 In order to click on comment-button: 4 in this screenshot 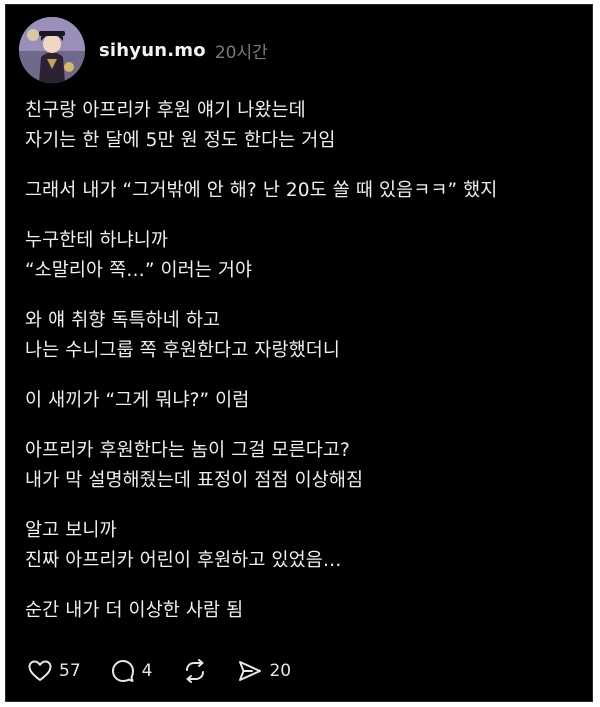, I will do `click(132, 671)`.